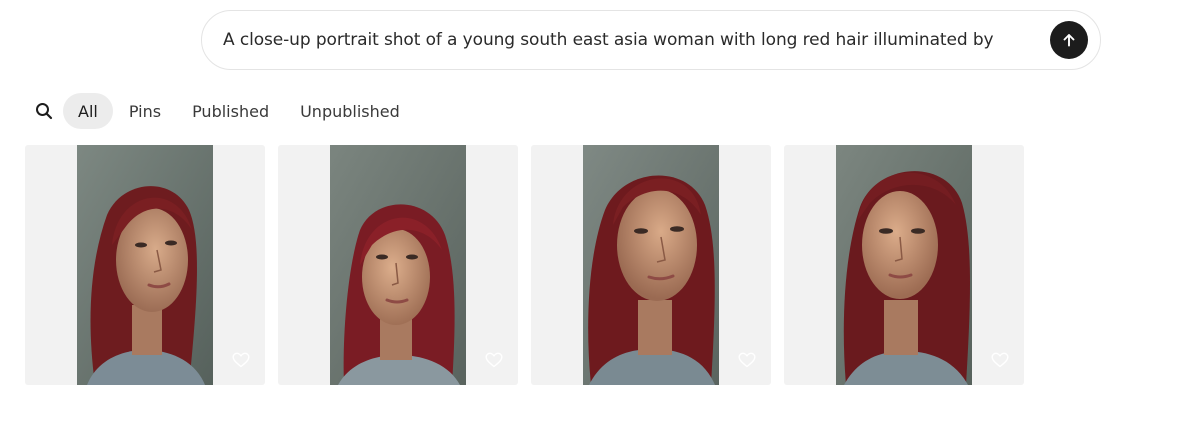 The width and height of the screenshot is (1200, 444). Describe the element at coordinates (350, 111) in the screenshot. I see `tab-unpublished: Unpublished` at that location.